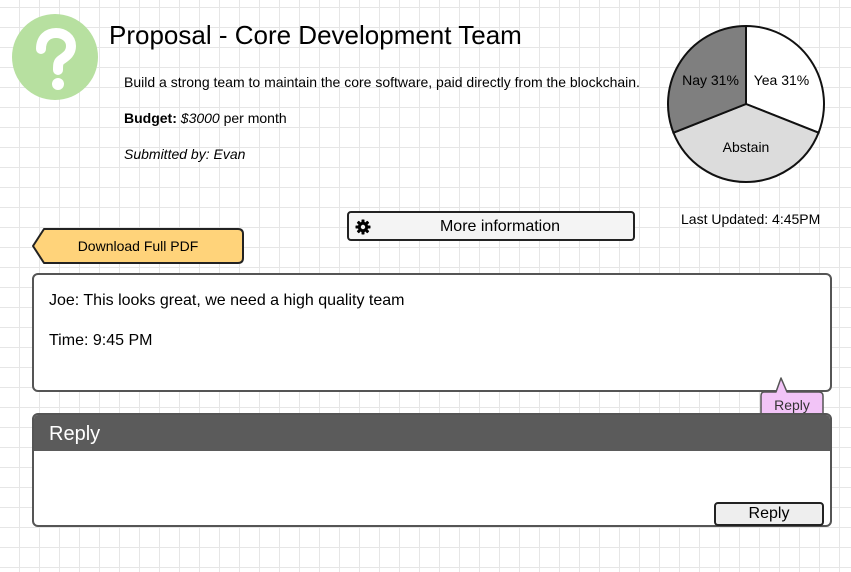  I want to click on reply-panel-header: Reply, so click(432, 433).